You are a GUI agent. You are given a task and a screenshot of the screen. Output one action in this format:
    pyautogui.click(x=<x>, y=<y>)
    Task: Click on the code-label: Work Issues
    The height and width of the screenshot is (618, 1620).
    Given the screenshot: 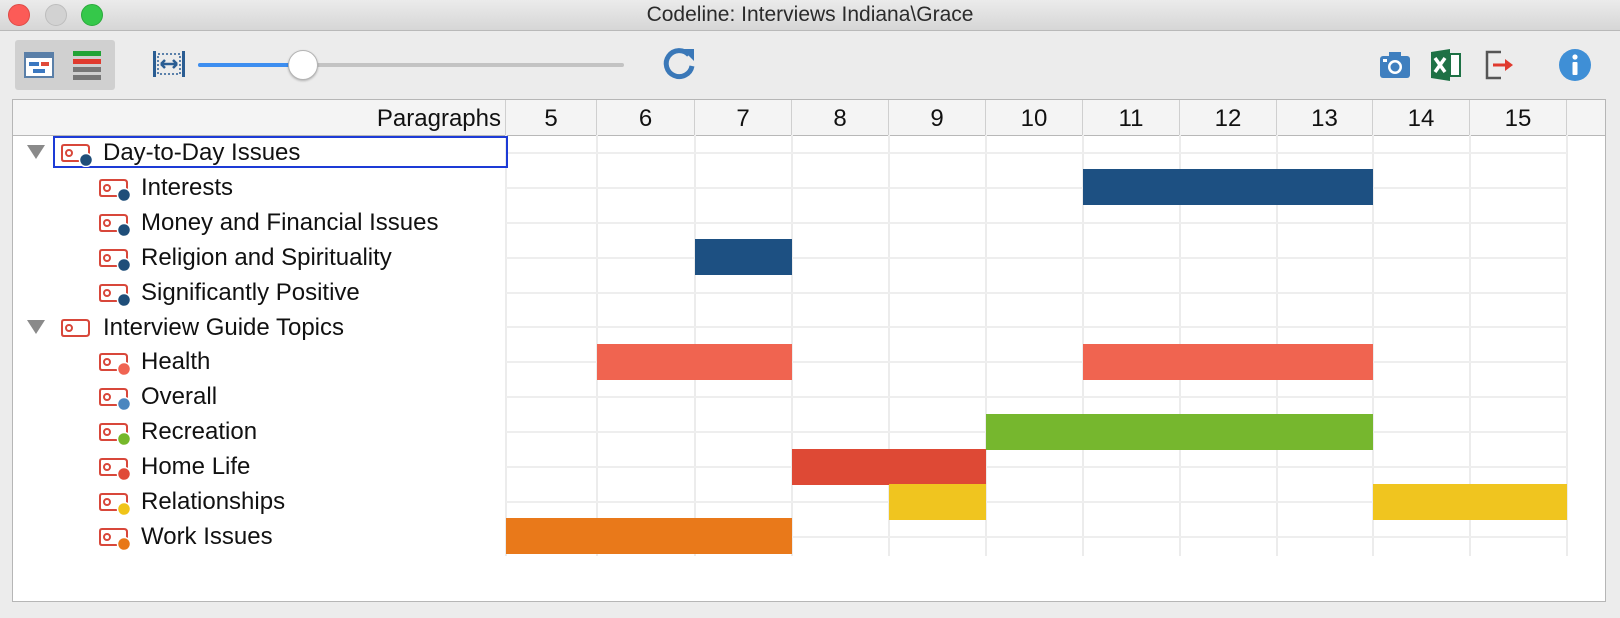 What is the action you would take?
    pyautogui.click(x=207, y=536)
    